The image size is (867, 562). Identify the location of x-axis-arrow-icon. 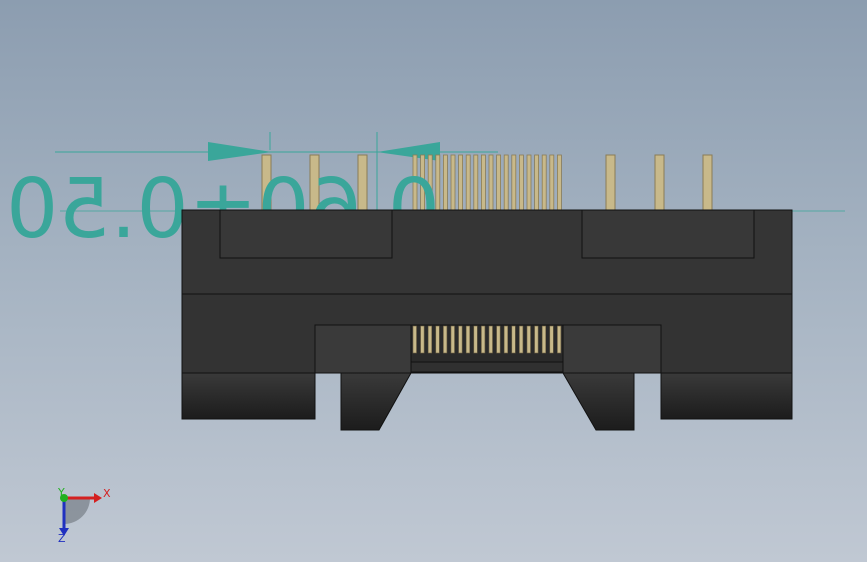
(98, 498).